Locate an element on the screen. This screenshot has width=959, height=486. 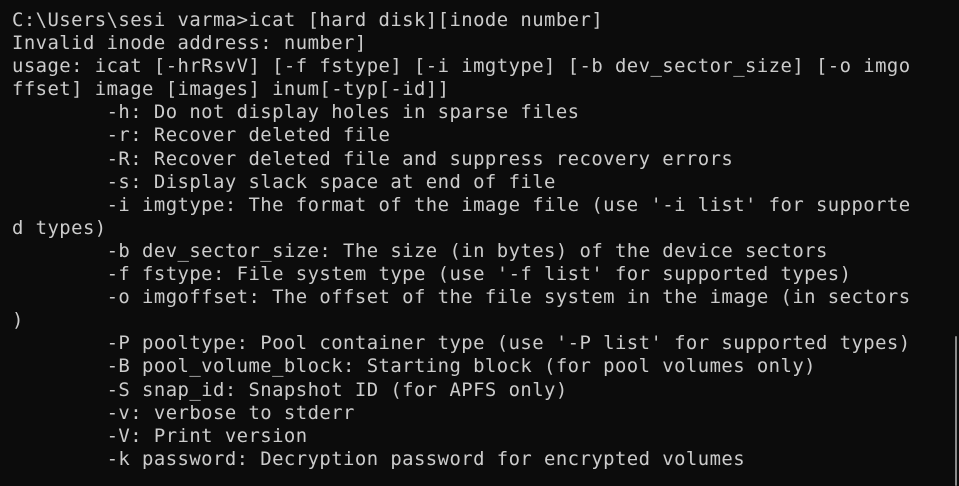
option-S-line: -S snap_id: Snapshot ID (for APFS only) is located at coordinates (290, 389).